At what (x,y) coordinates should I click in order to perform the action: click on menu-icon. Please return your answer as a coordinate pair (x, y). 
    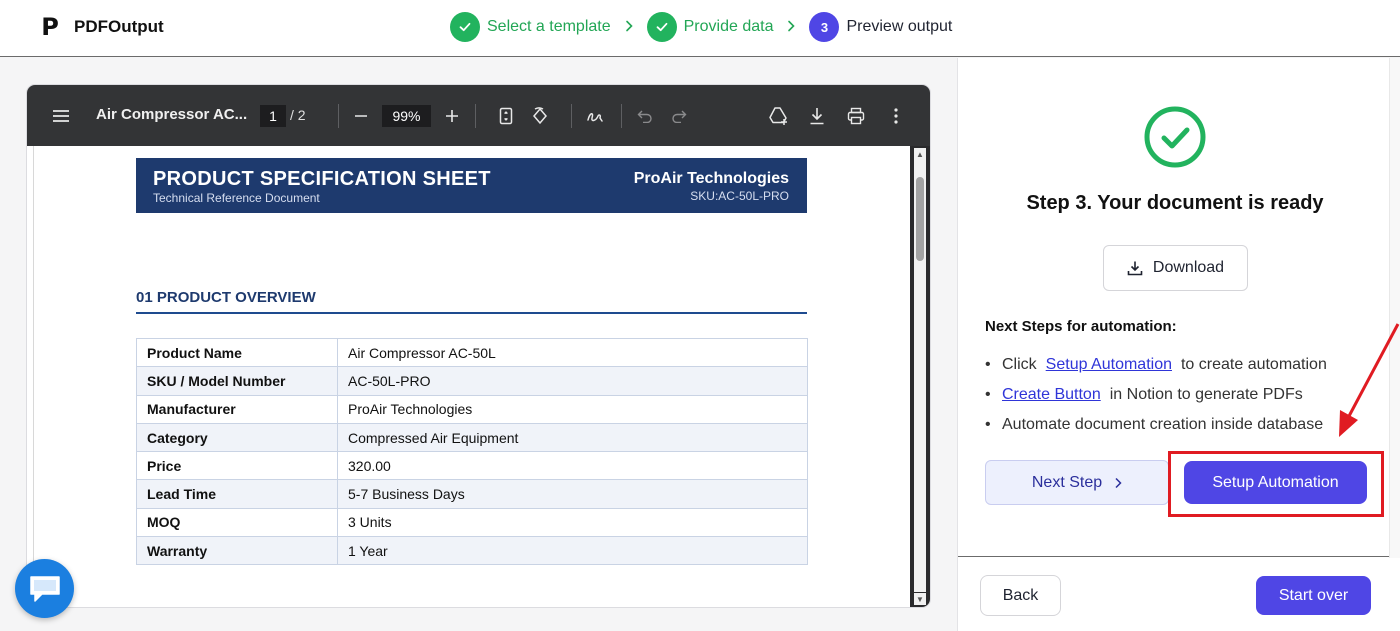
    Looking at the image, I should click on (61, 116).